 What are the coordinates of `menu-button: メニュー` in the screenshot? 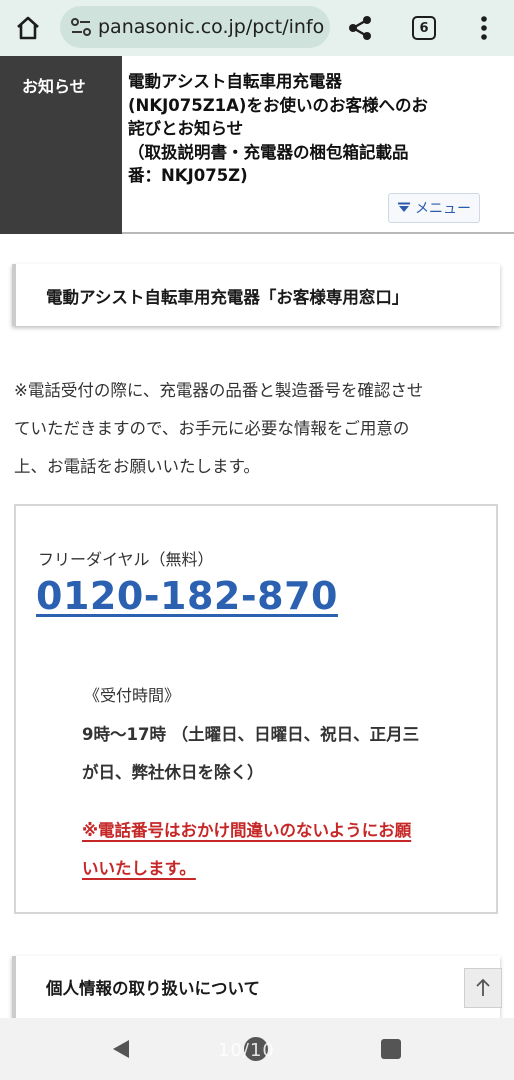 It's located at (434, 208).